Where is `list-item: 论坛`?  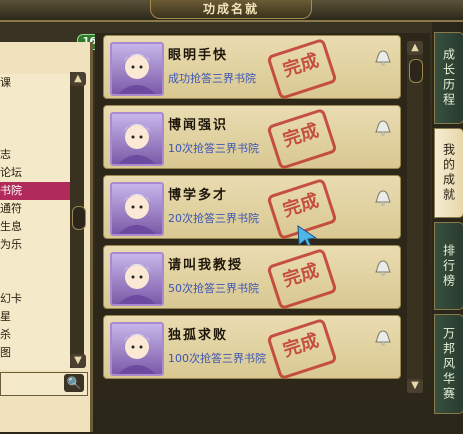
list-item: 论坛 is located at coordinates (36, 173).